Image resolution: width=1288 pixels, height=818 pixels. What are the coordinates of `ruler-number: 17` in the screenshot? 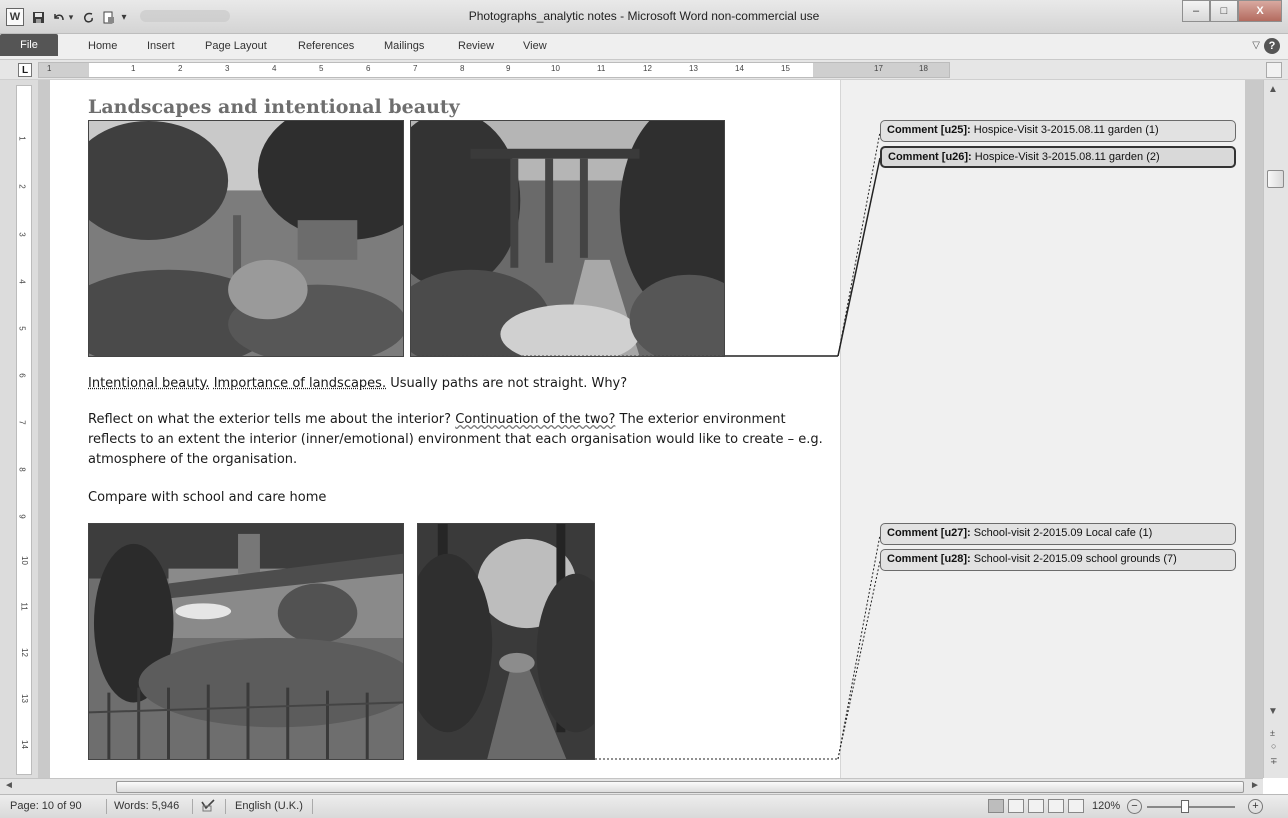 It's located at (878, 68).